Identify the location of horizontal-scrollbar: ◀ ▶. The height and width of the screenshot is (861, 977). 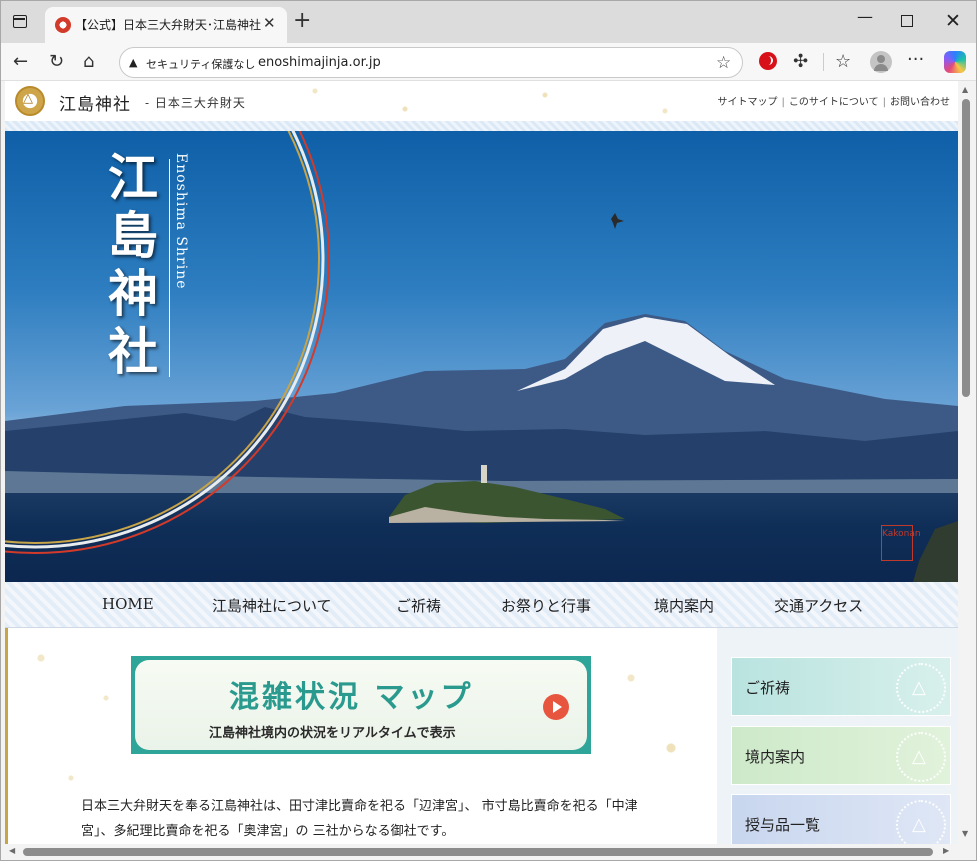
(481, 852).